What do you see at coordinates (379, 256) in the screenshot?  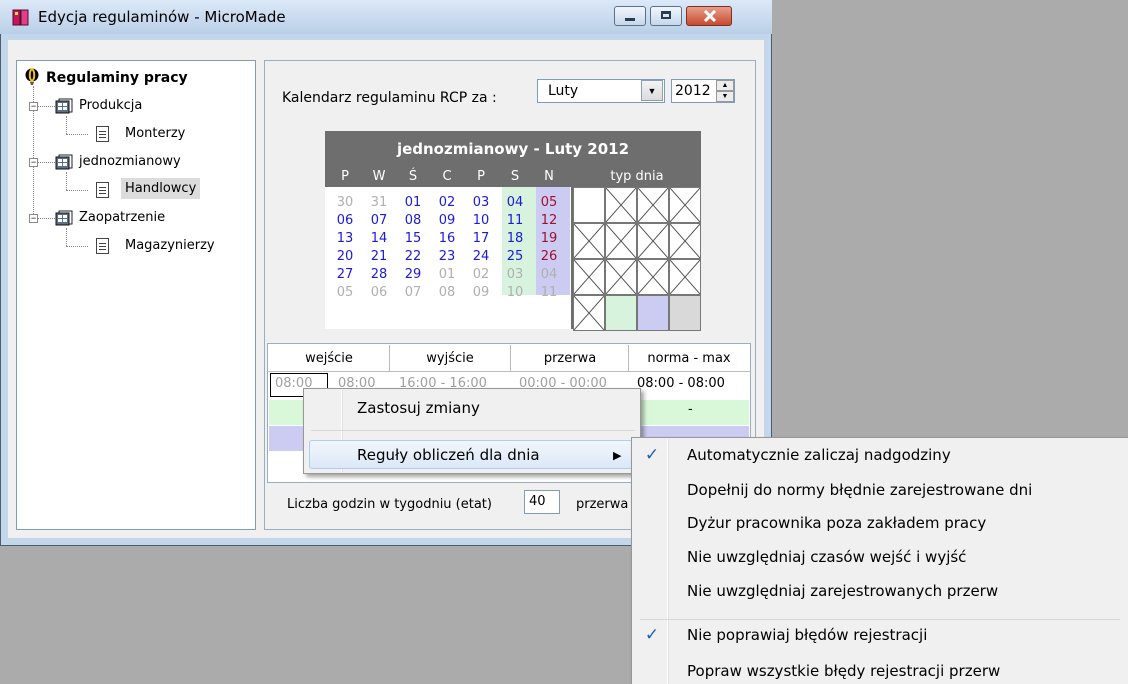 I see `calendar-day: 21` at bounding box center [379, 256].